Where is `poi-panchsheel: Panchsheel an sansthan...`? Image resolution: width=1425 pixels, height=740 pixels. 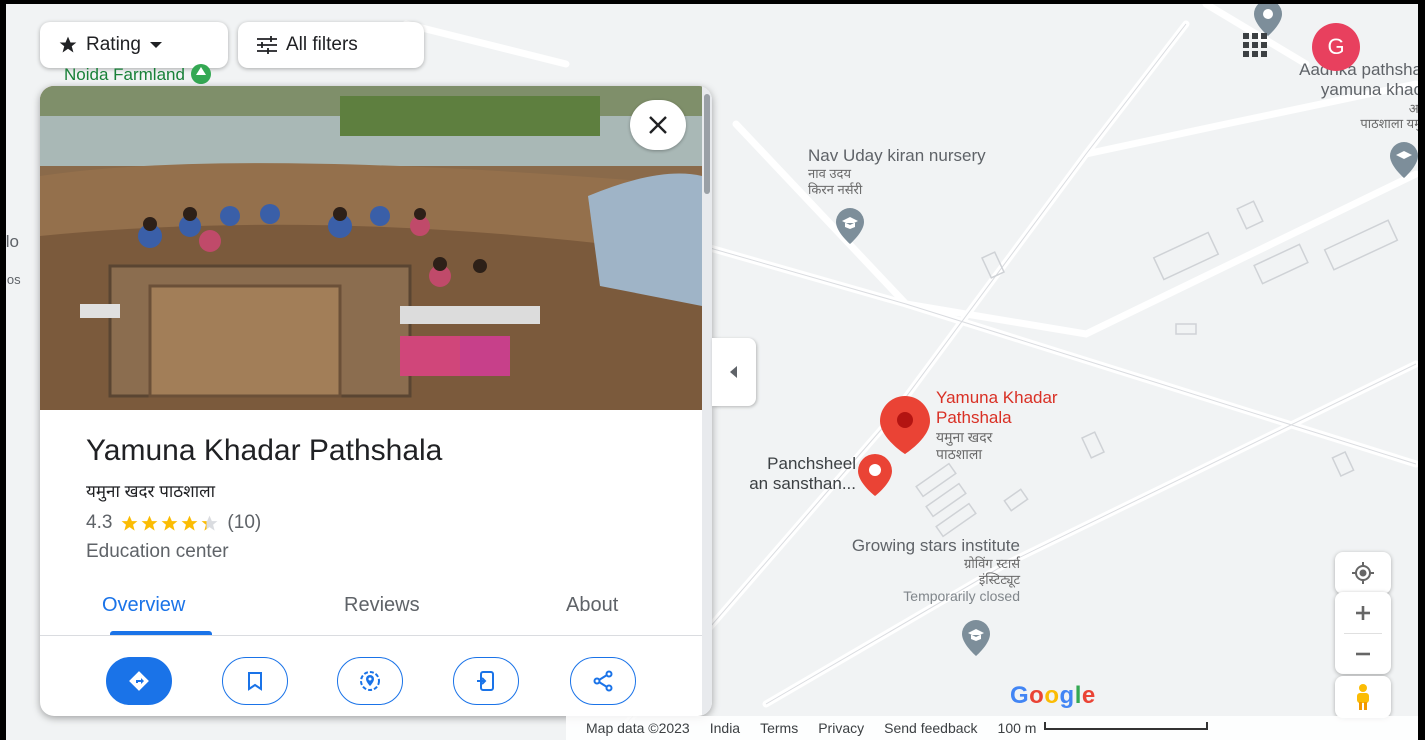 poi-panchsheel: Panchsheel an sansthan... is located at coordinates (781, 474).